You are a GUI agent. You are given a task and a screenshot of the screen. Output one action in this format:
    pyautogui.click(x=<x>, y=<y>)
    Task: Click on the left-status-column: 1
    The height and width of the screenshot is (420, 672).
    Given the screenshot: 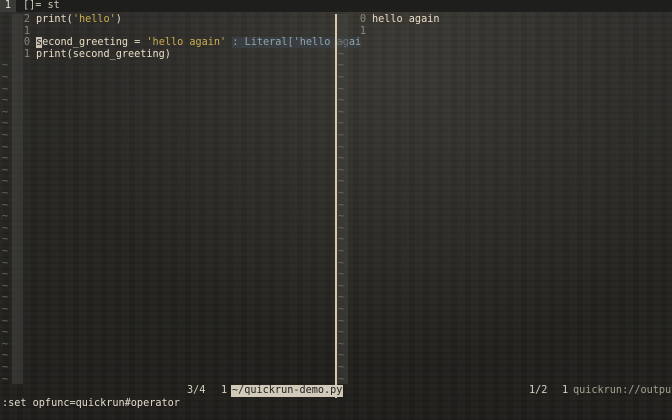 What is the action you would take?
    pyautogui.click(x=224, y=390)
    